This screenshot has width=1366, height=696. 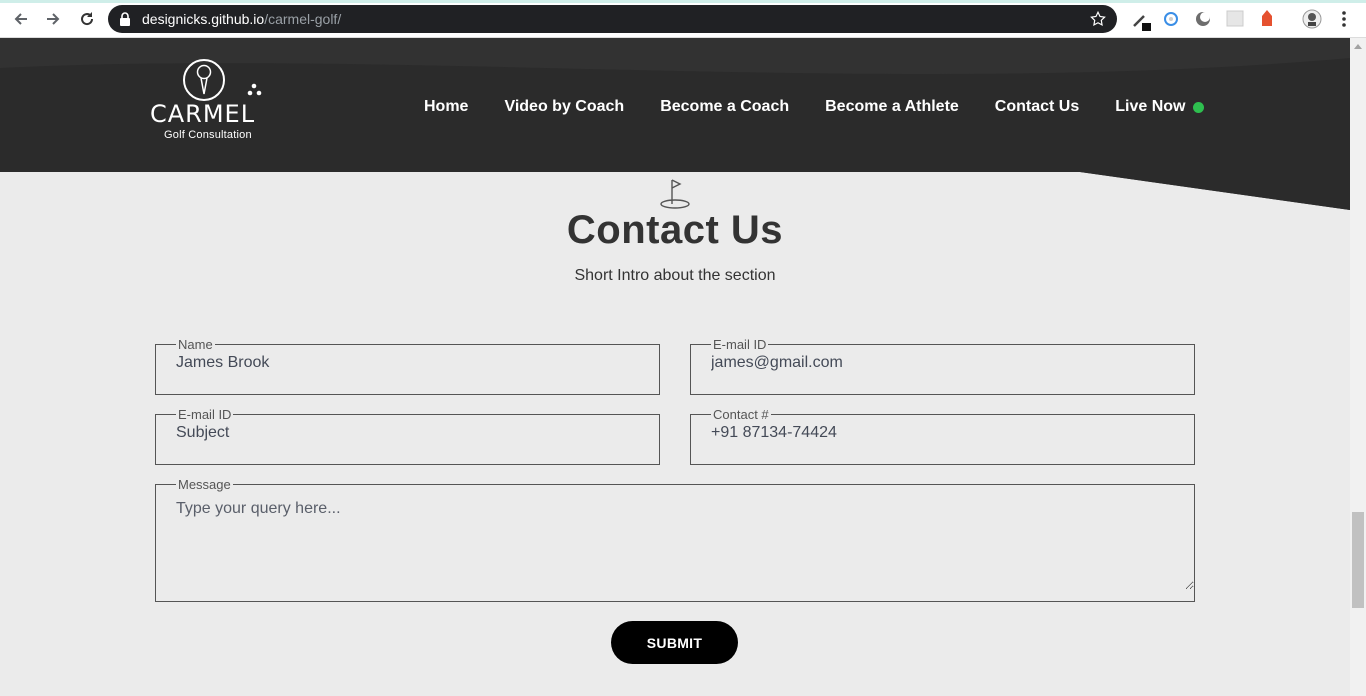 What do you see at coordinates (1358, 560) in the screenshot?
I see `scrollbar-thumb` at bounding box center [1358, 560].